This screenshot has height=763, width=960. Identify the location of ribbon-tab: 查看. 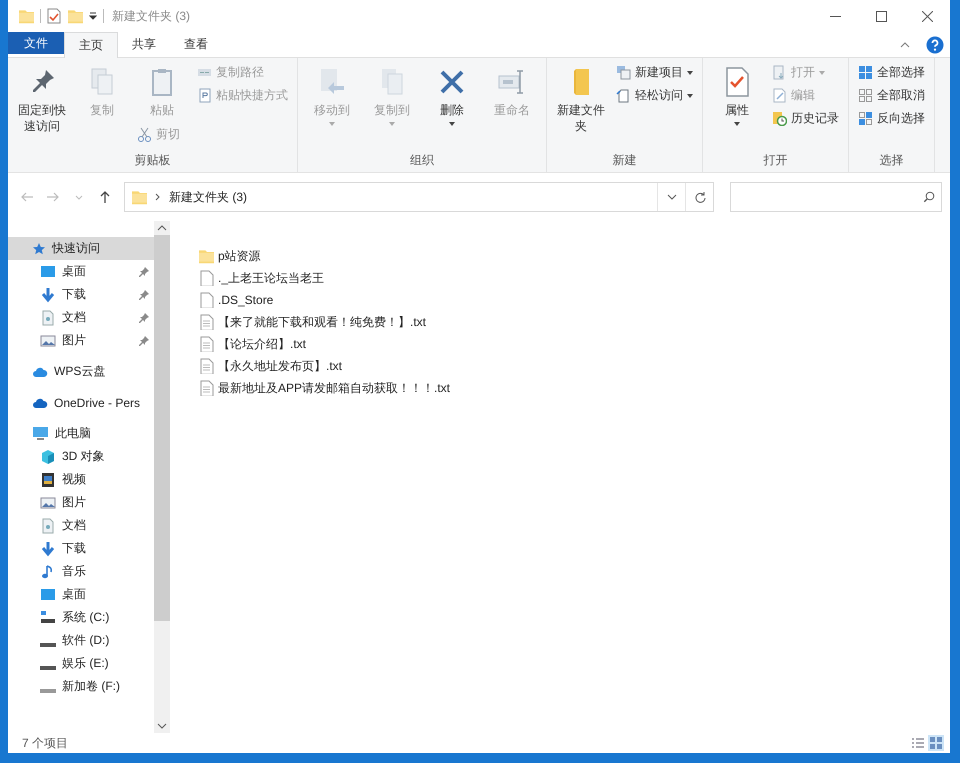
(196, 44).